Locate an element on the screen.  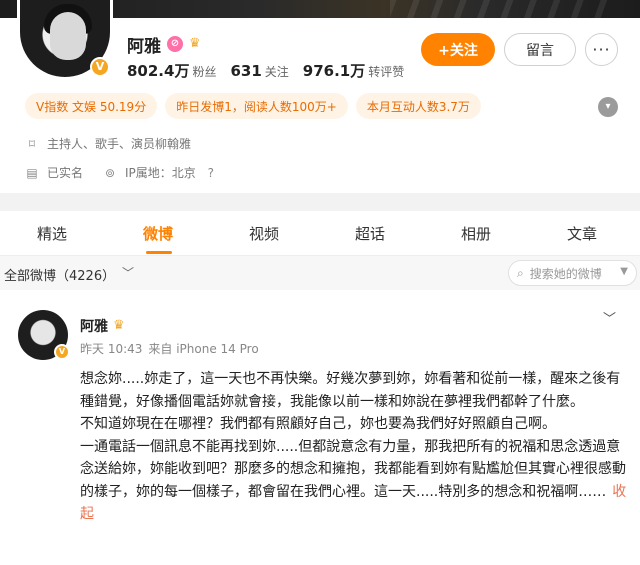
ip-location-text: IP属地：北京 is located at coordinates (160, 173).